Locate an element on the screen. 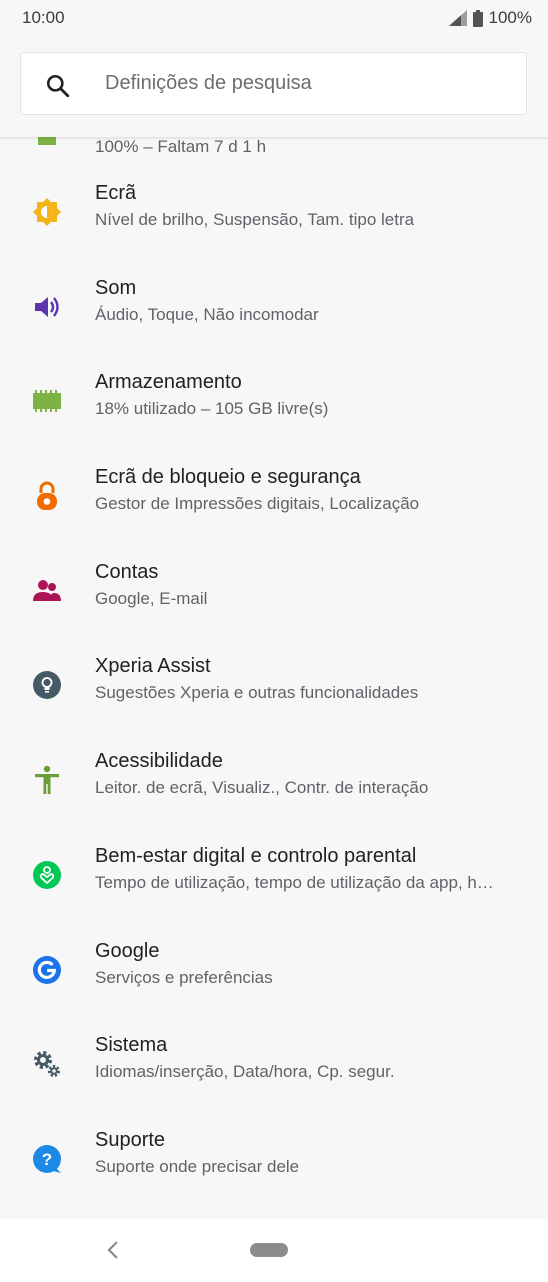  settings-item-title: Armazenamento is located at coordinates (168, 382).